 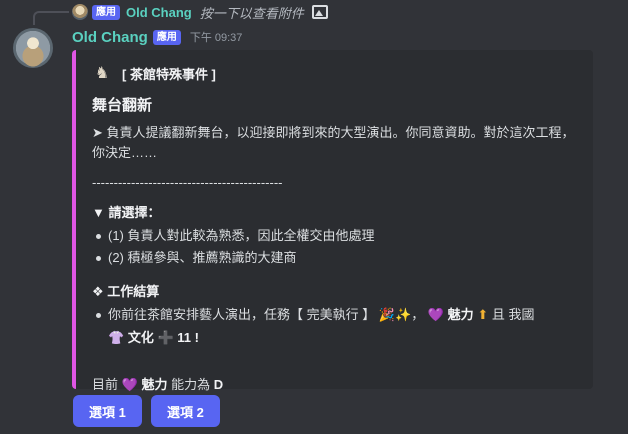 I want to click on option-1-button: 選項 1, so click(x=107, y=411).